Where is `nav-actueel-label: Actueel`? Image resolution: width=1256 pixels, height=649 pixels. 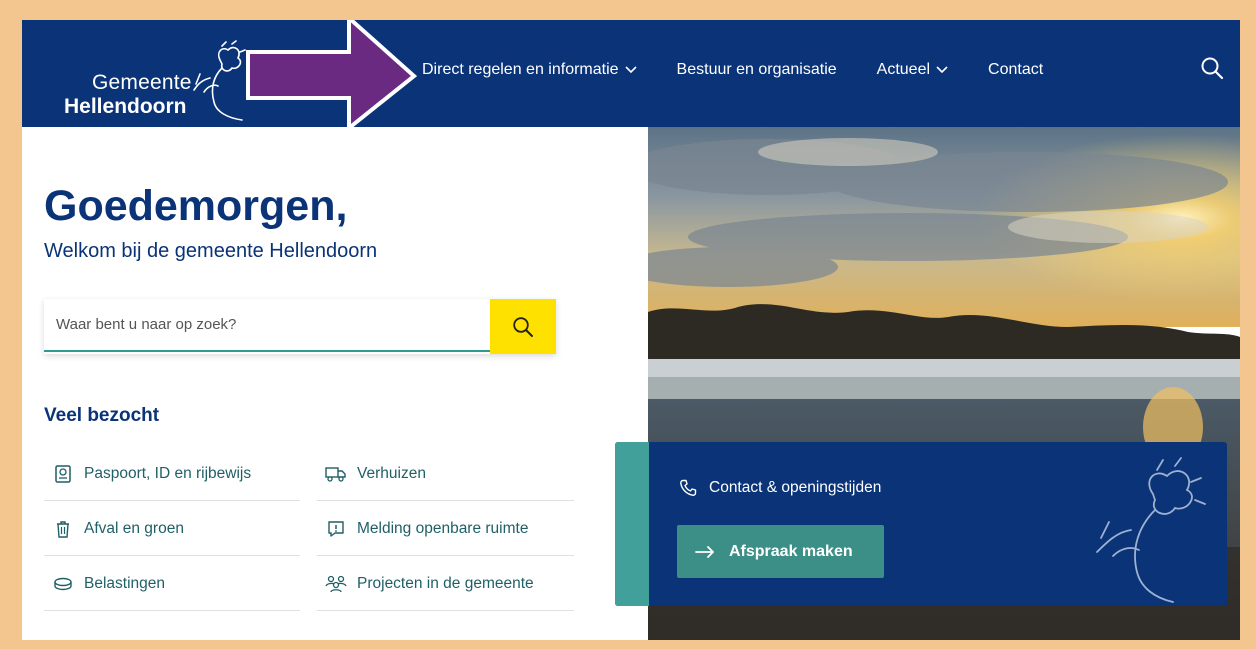
nav-actueel-label: Actueel is located at coordinates (903, 69).